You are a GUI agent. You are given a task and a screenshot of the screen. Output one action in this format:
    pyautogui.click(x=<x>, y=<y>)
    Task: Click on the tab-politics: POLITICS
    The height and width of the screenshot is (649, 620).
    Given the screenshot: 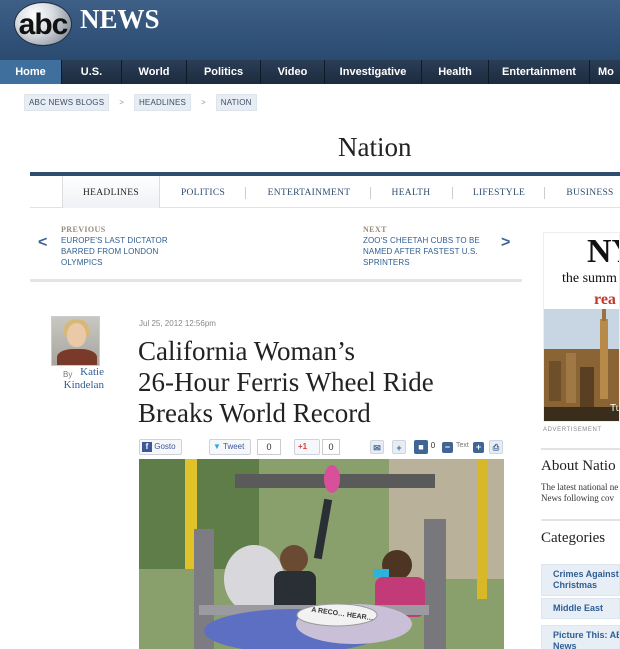 What is the action you would take?
    pyautogui.click(x=203, y=192)
    